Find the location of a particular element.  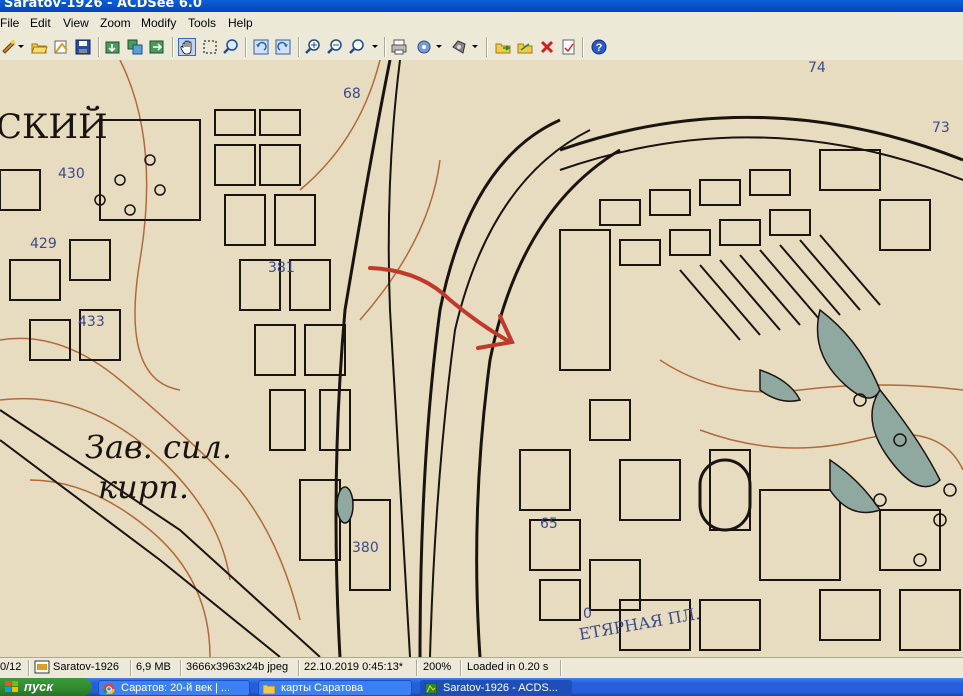

share-icon is located at coordinates (425, 47).